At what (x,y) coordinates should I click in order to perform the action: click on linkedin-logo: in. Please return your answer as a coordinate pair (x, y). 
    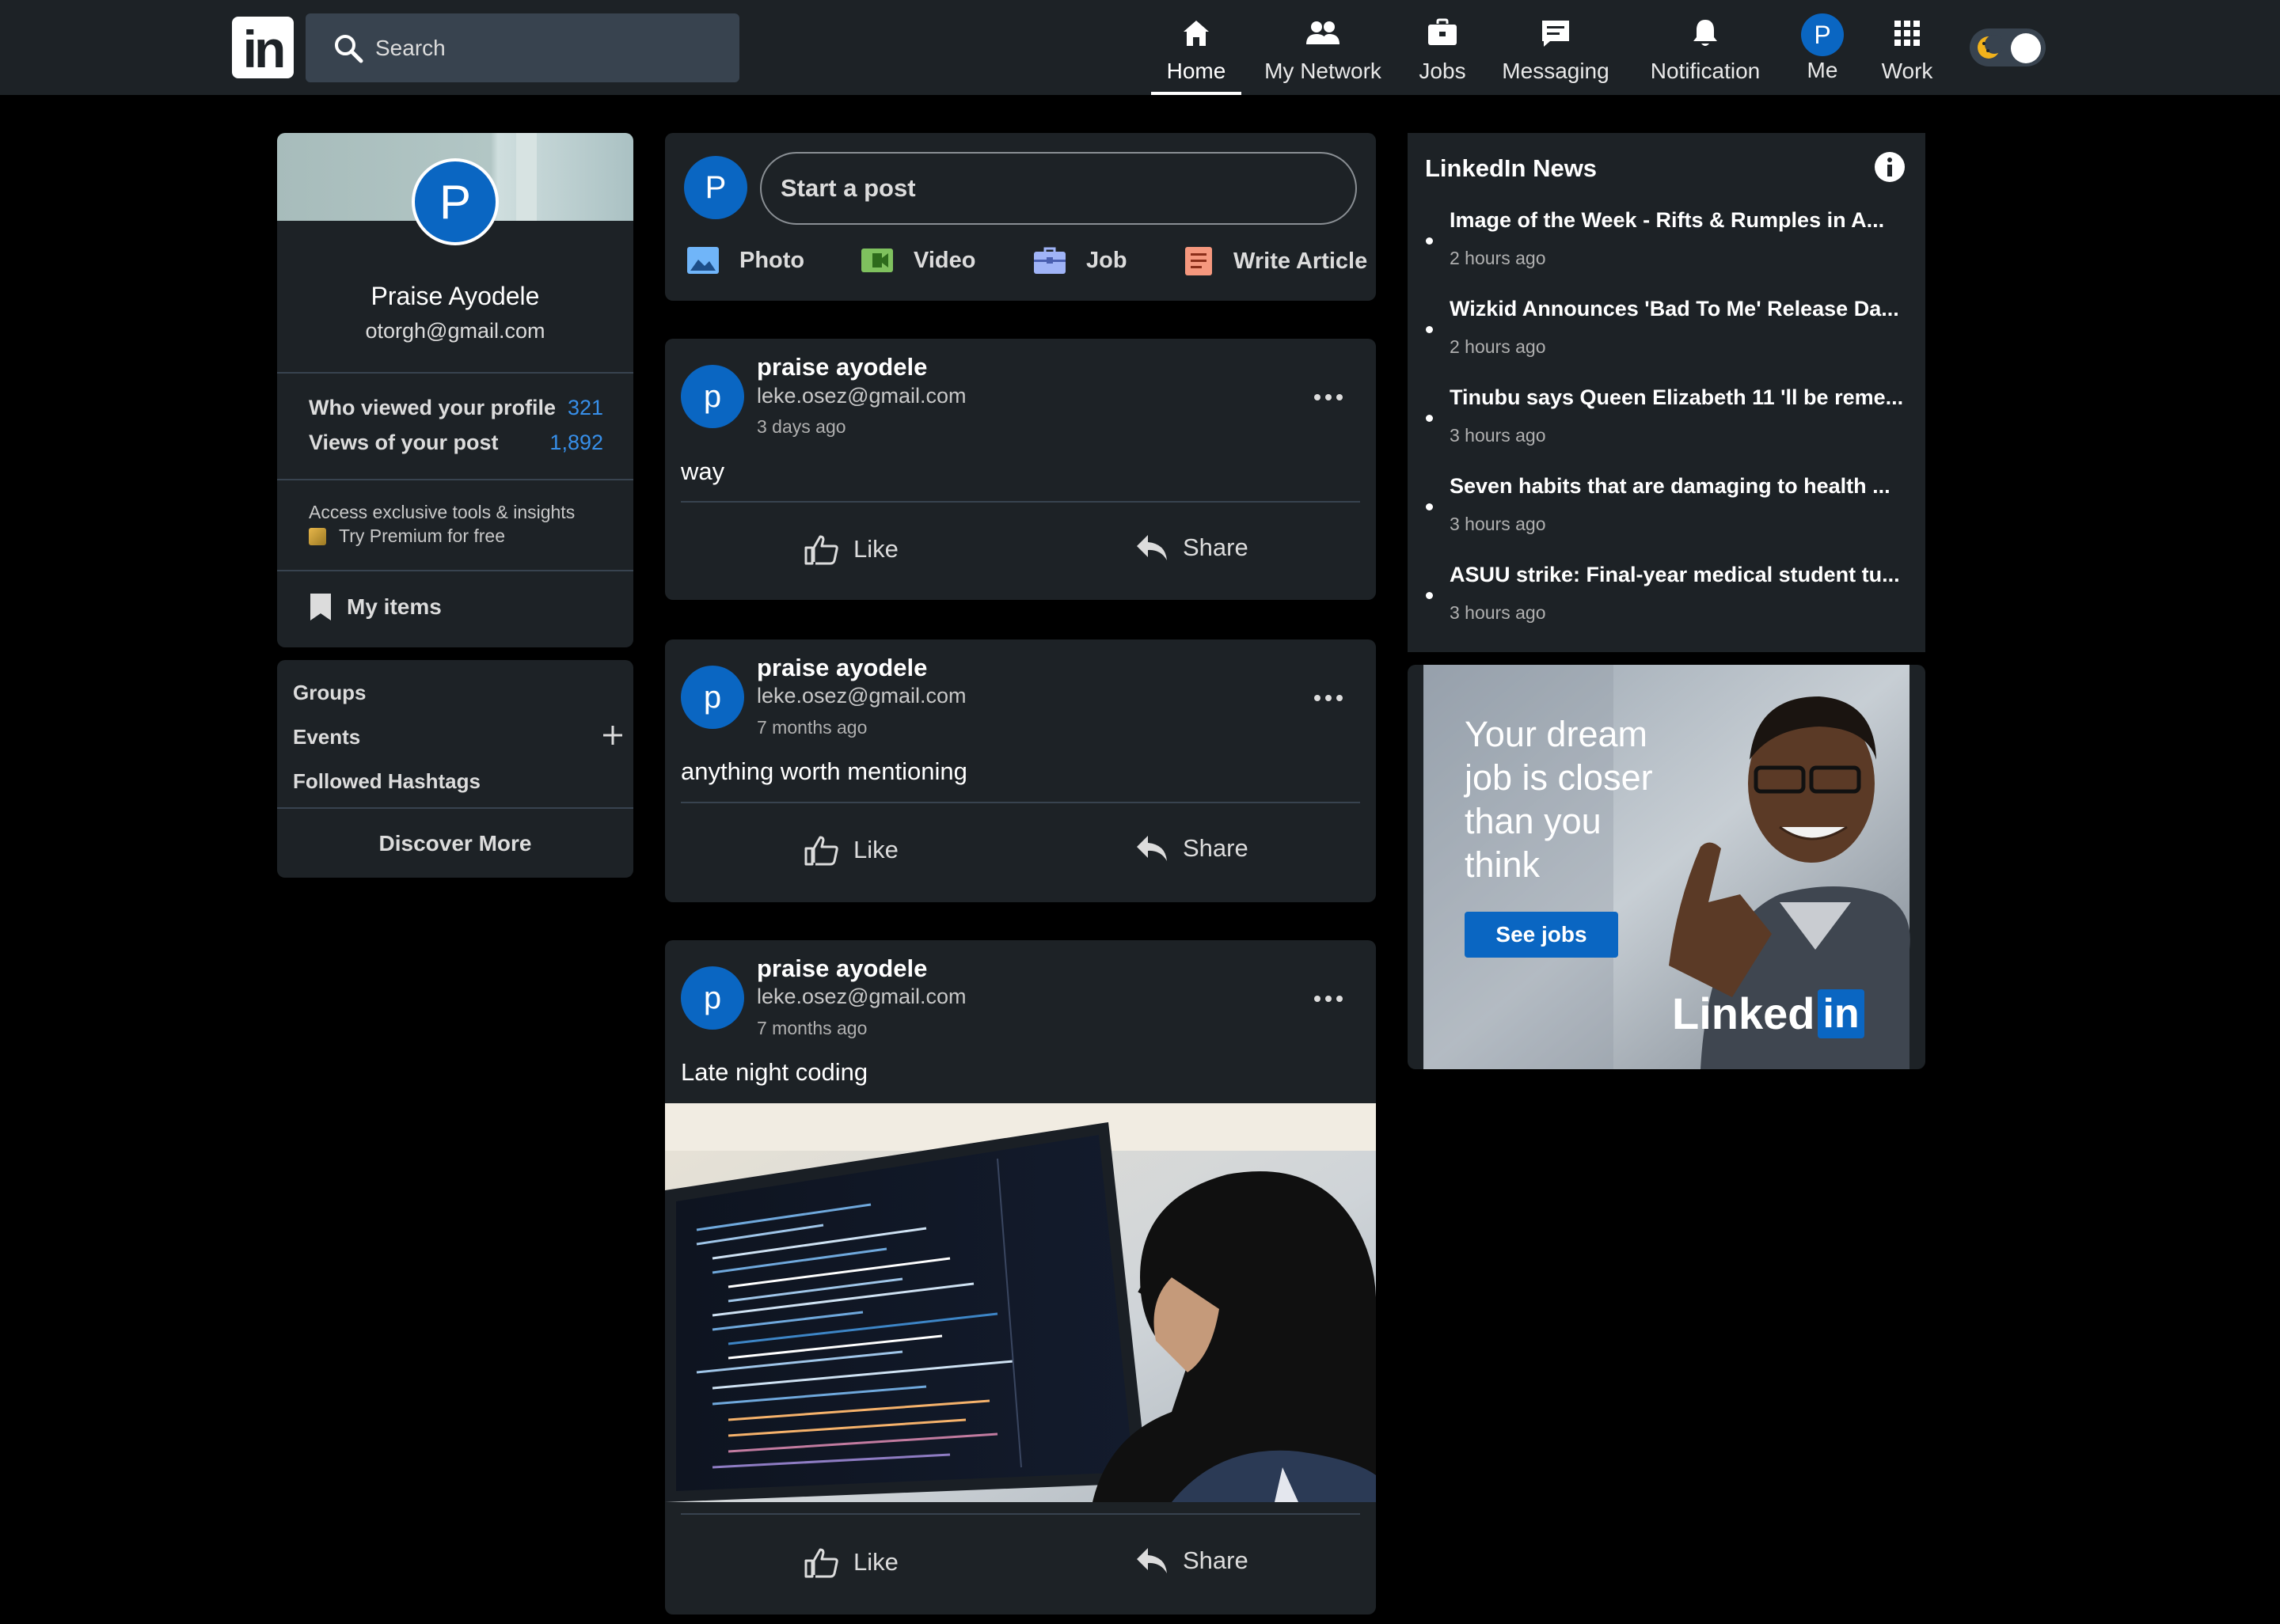
    Looking at the image, I should click on (263, 47).